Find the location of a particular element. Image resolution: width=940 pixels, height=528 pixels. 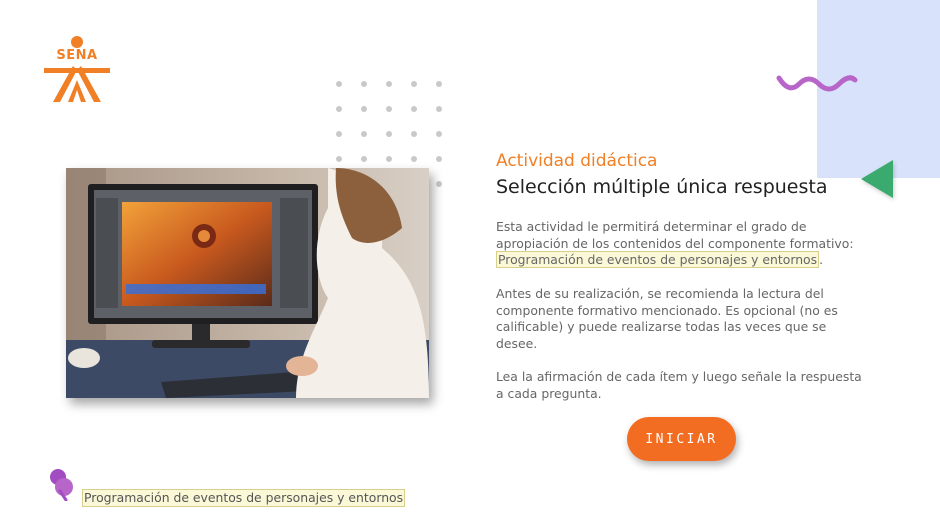

start-button: INICIAR is located at coordinates (681, 439).